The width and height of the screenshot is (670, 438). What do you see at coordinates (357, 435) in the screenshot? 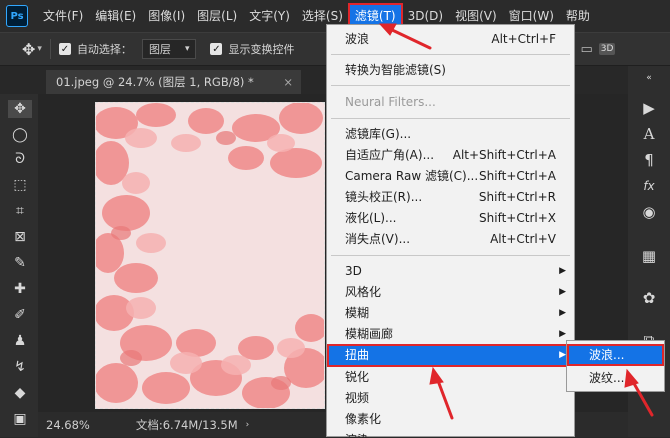
I see `menu-item-label: 渲染` at bounding box center [357, 435].